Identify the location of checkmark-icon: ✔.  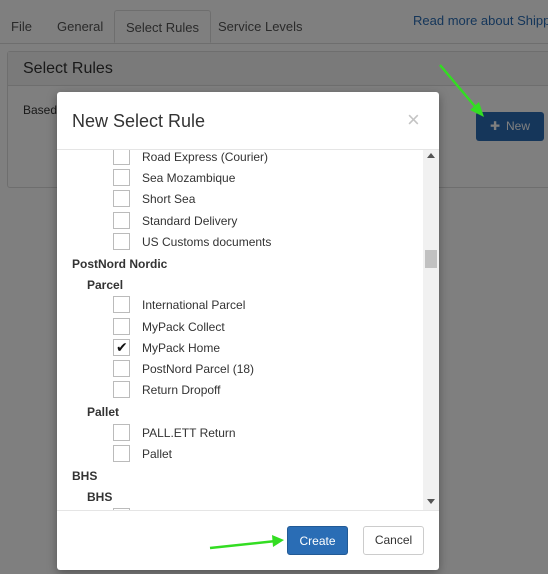
(122, 346).